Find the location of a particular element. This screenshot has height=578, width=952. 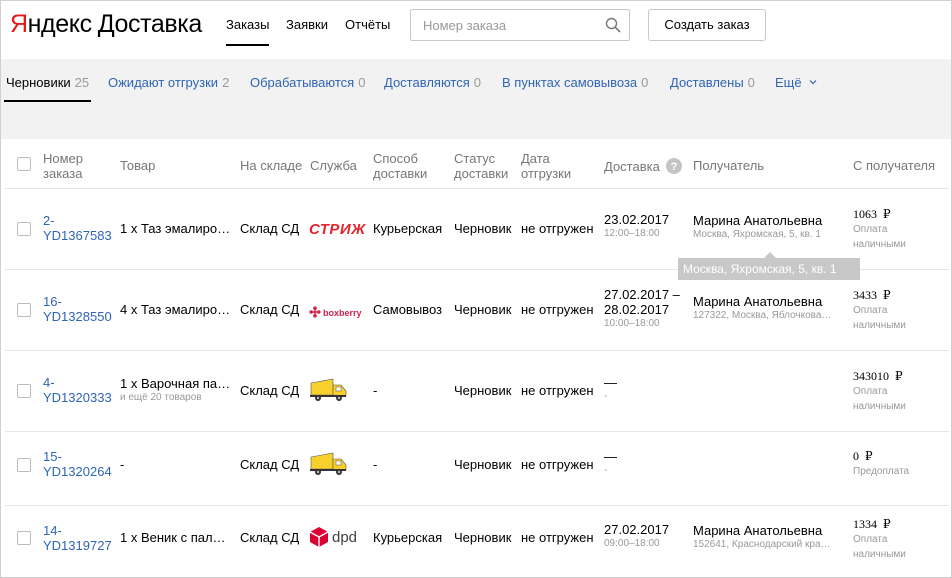

header-delivery: Доставка ? is located at coordinates (643, 166).